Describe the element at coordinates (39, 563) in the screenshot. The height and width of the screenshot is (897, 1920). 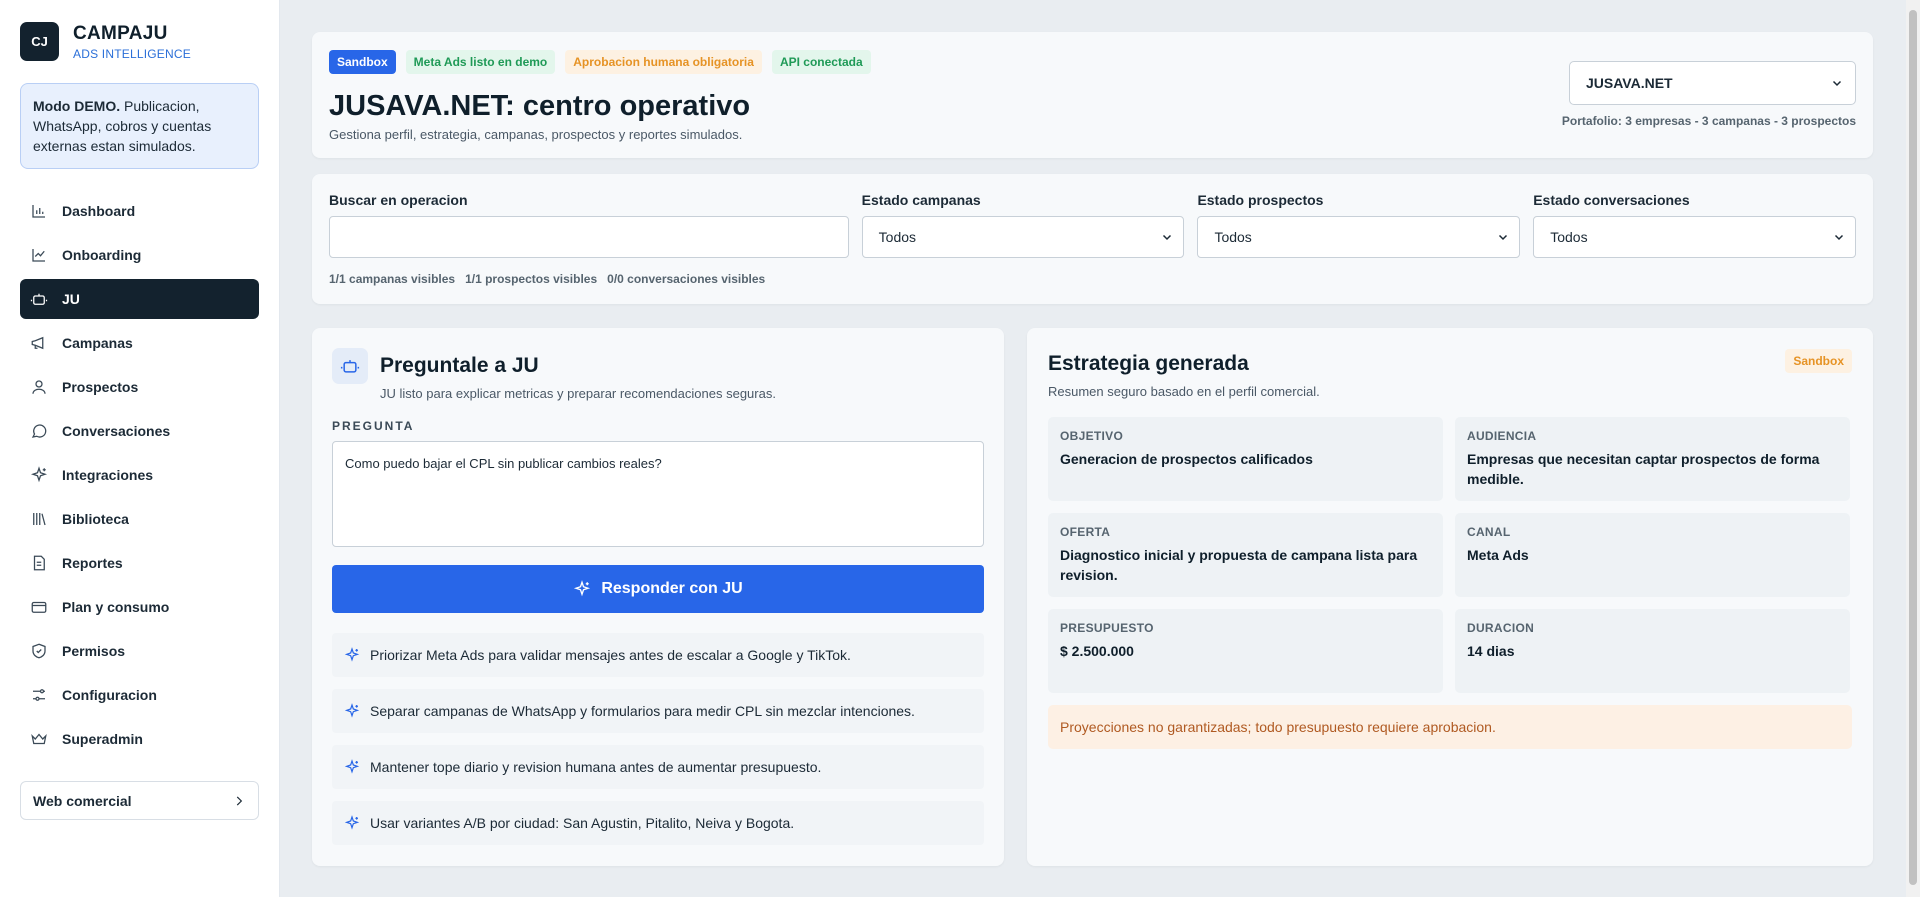
I see `report-icon` at that location.